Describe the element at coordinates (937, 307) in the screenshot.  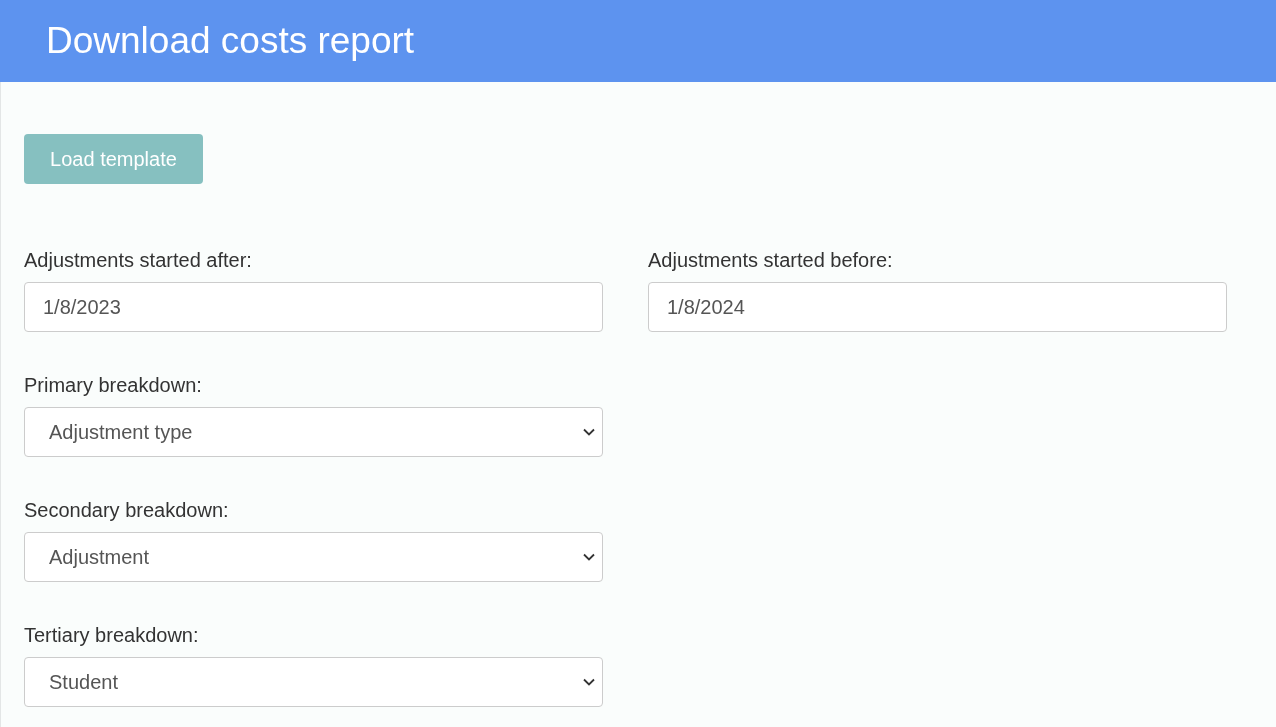
I see `date-input-field: 1/8/2024` at that location.